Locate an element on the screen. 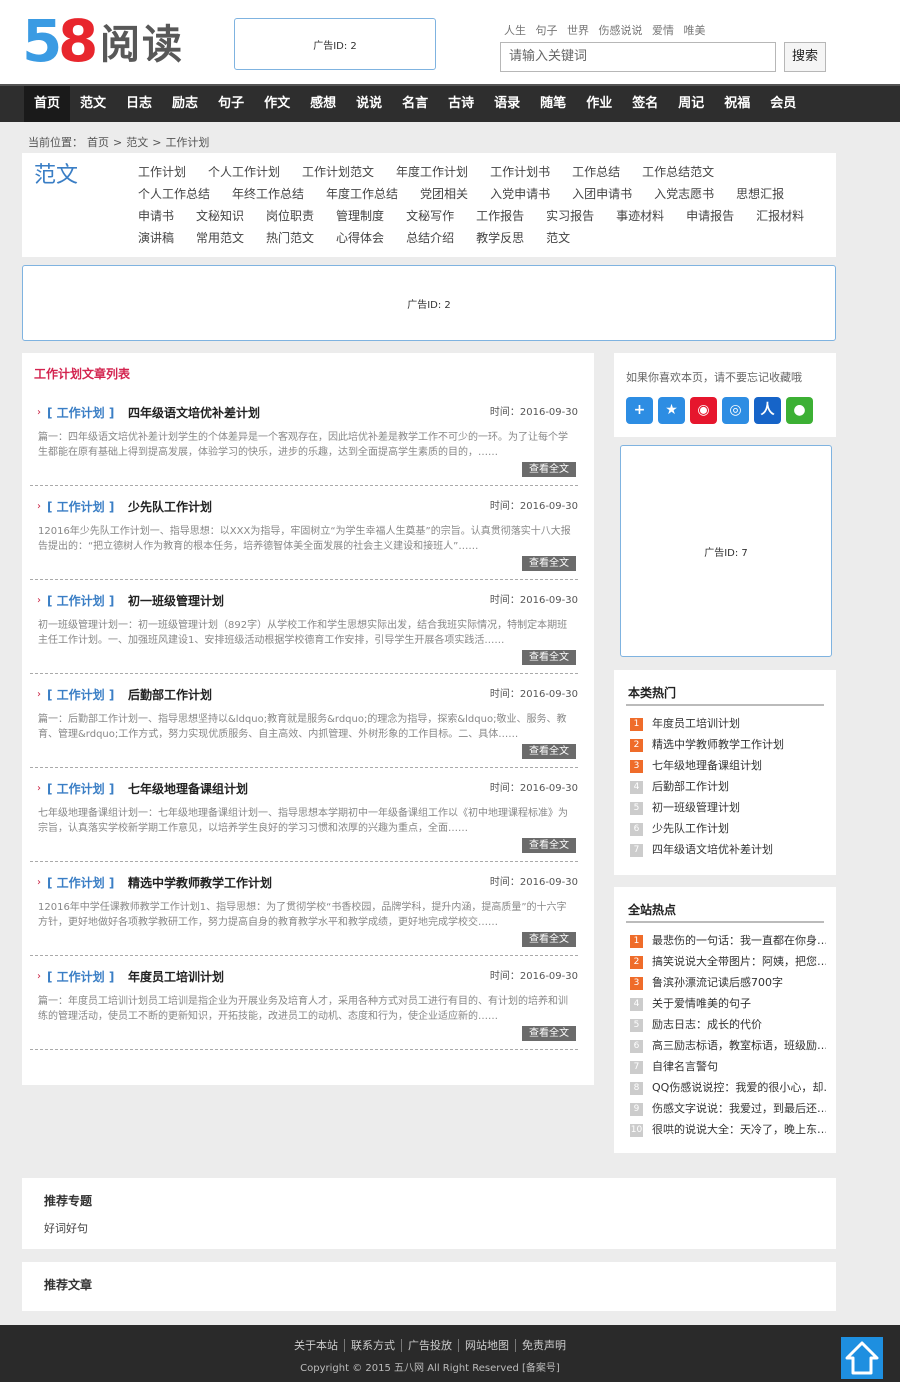  rank-item: 5 励志日志：成长的代价 is located at coordinates (728, 1024).